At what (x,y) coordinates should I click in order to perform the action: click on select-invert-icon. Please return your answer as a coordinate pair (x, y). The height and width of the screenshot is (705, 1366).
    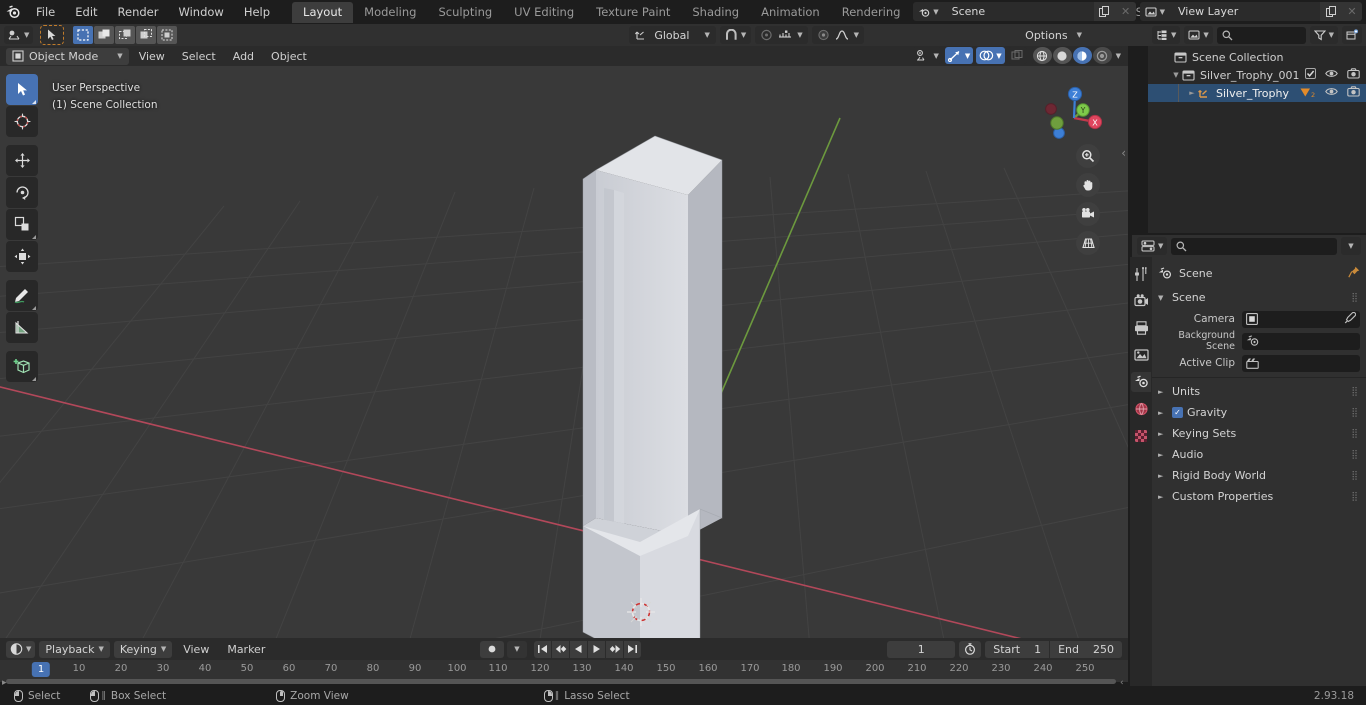
    Looking at the image, I should click on (146, 35).